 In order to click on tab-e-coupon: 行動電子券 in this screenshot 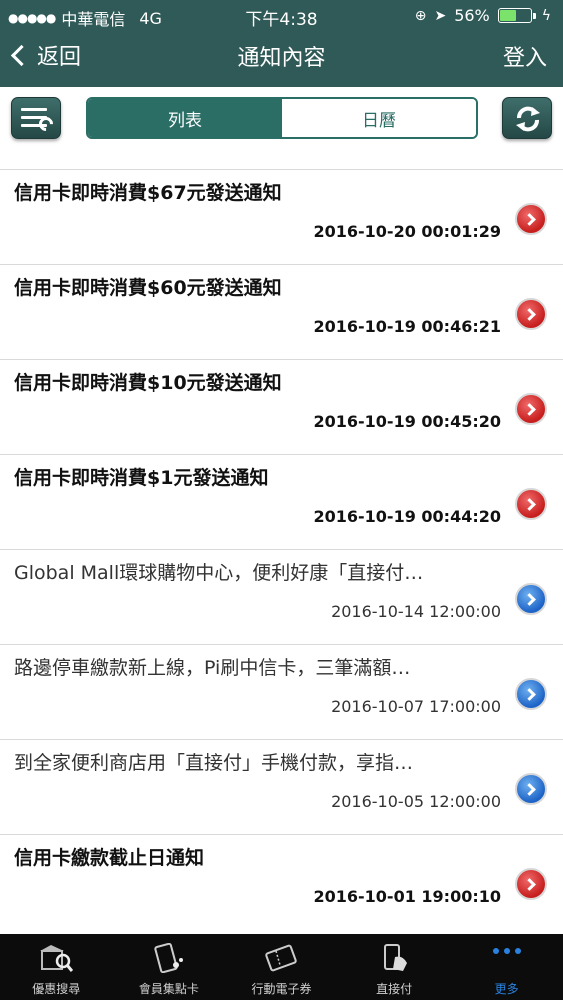, I will do `click(281, 967)`.